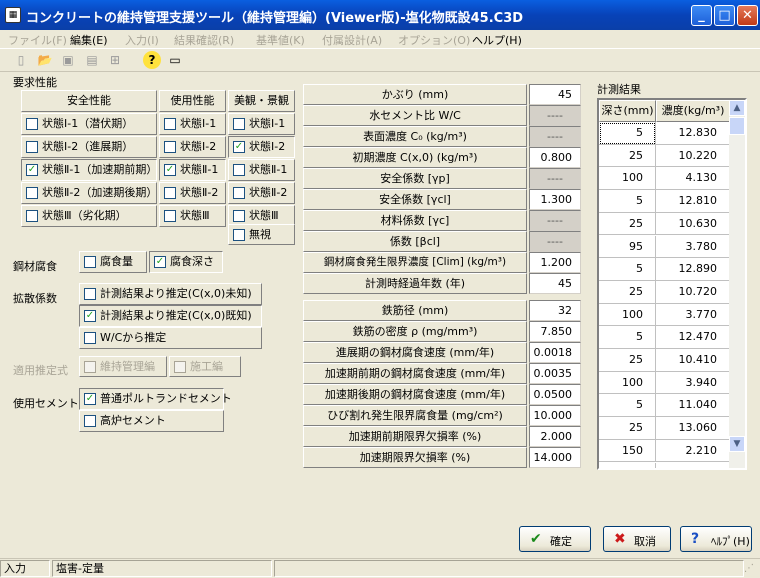  I want to click on resize-grip-icon: ⋰, so click(751, 569).